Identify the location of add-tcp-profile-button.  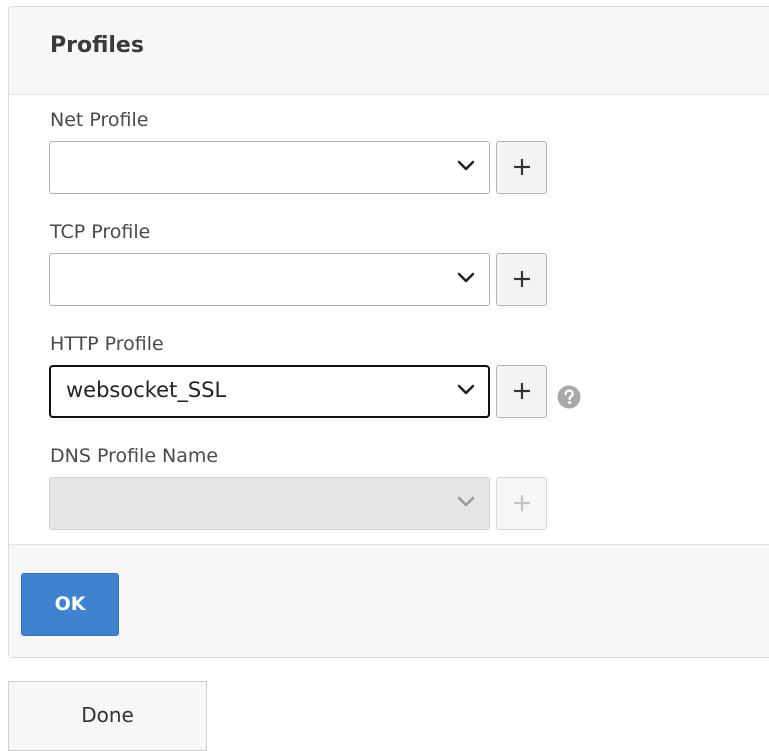
(521, 279).